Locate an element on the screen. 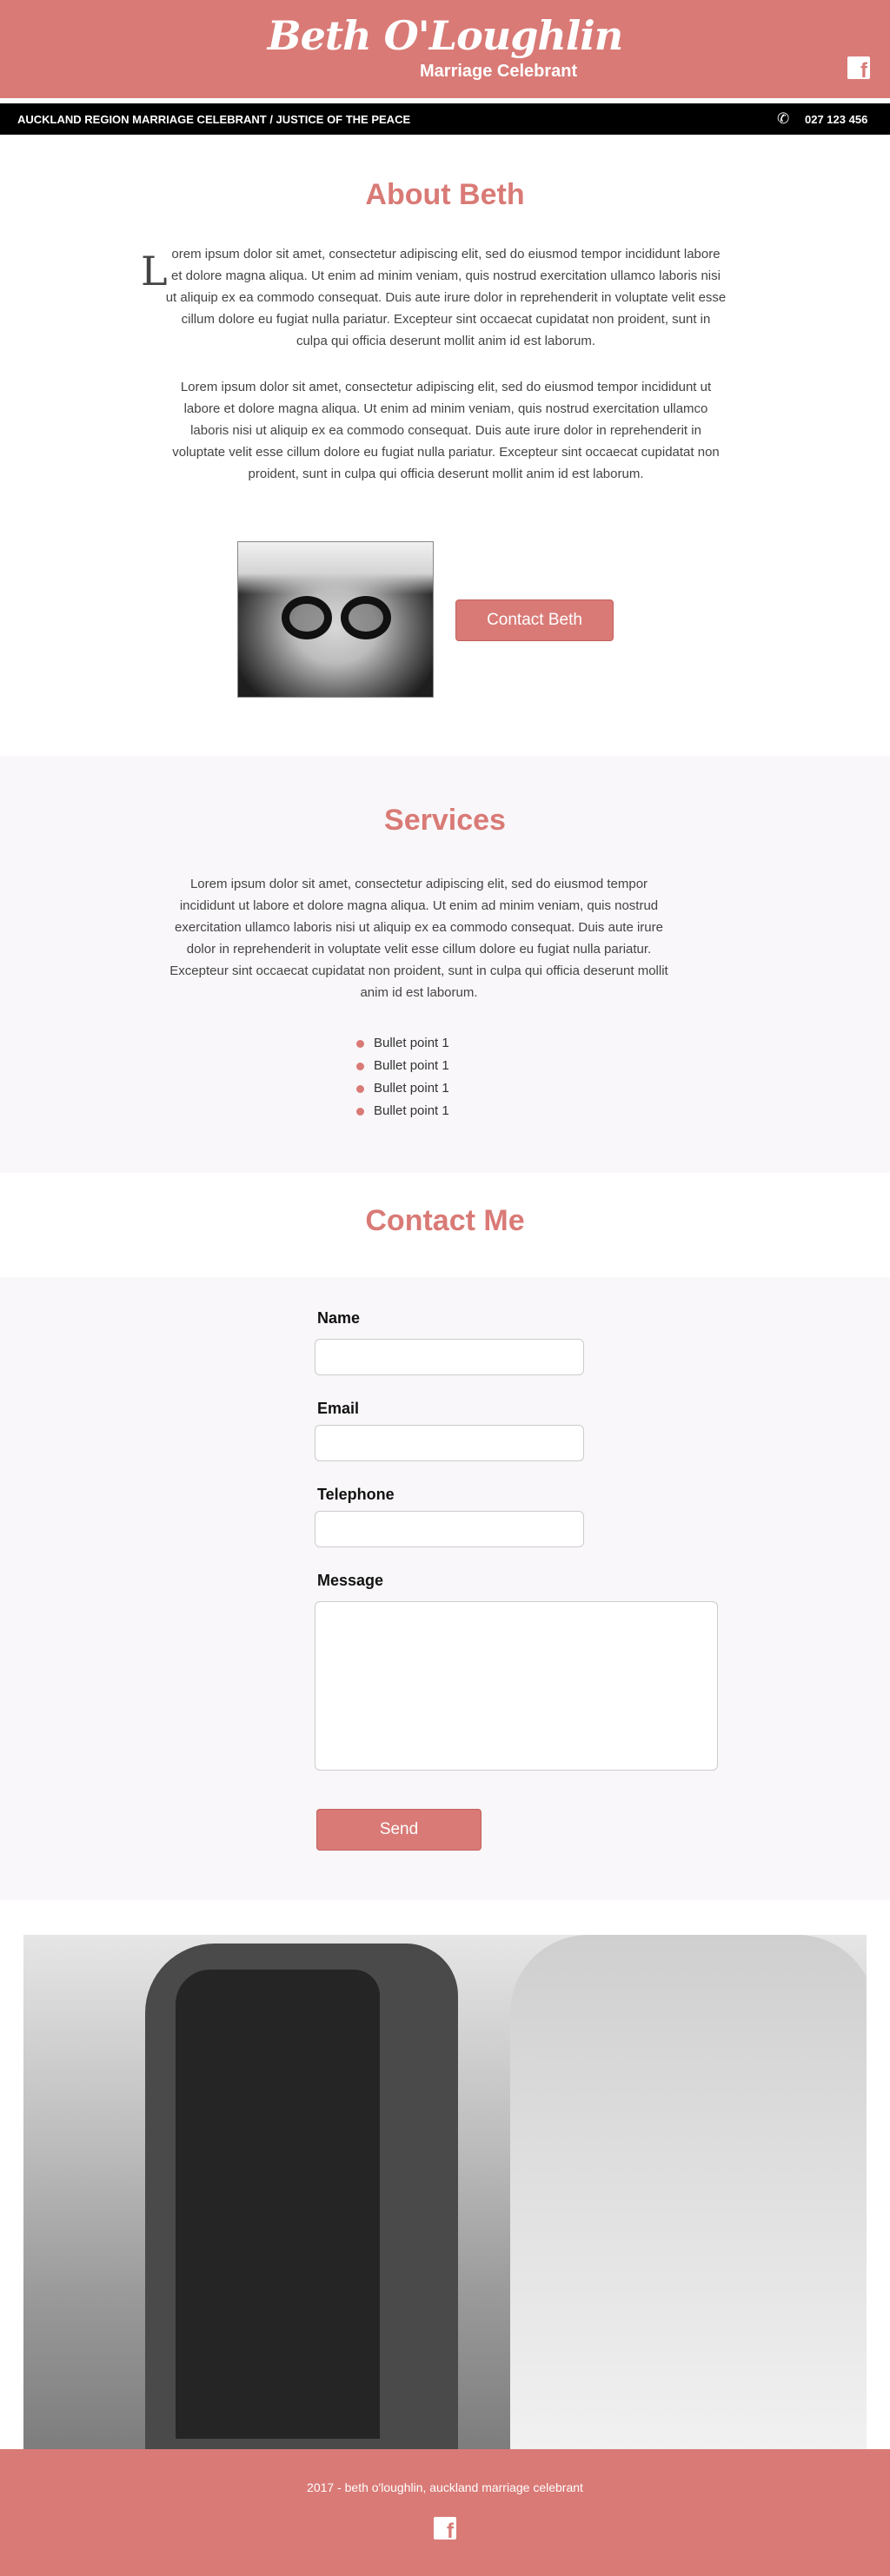 This screenshot has width=890, height=2576. site-subtitle: Marriage Celebrant is located at coordinates (499, 71).